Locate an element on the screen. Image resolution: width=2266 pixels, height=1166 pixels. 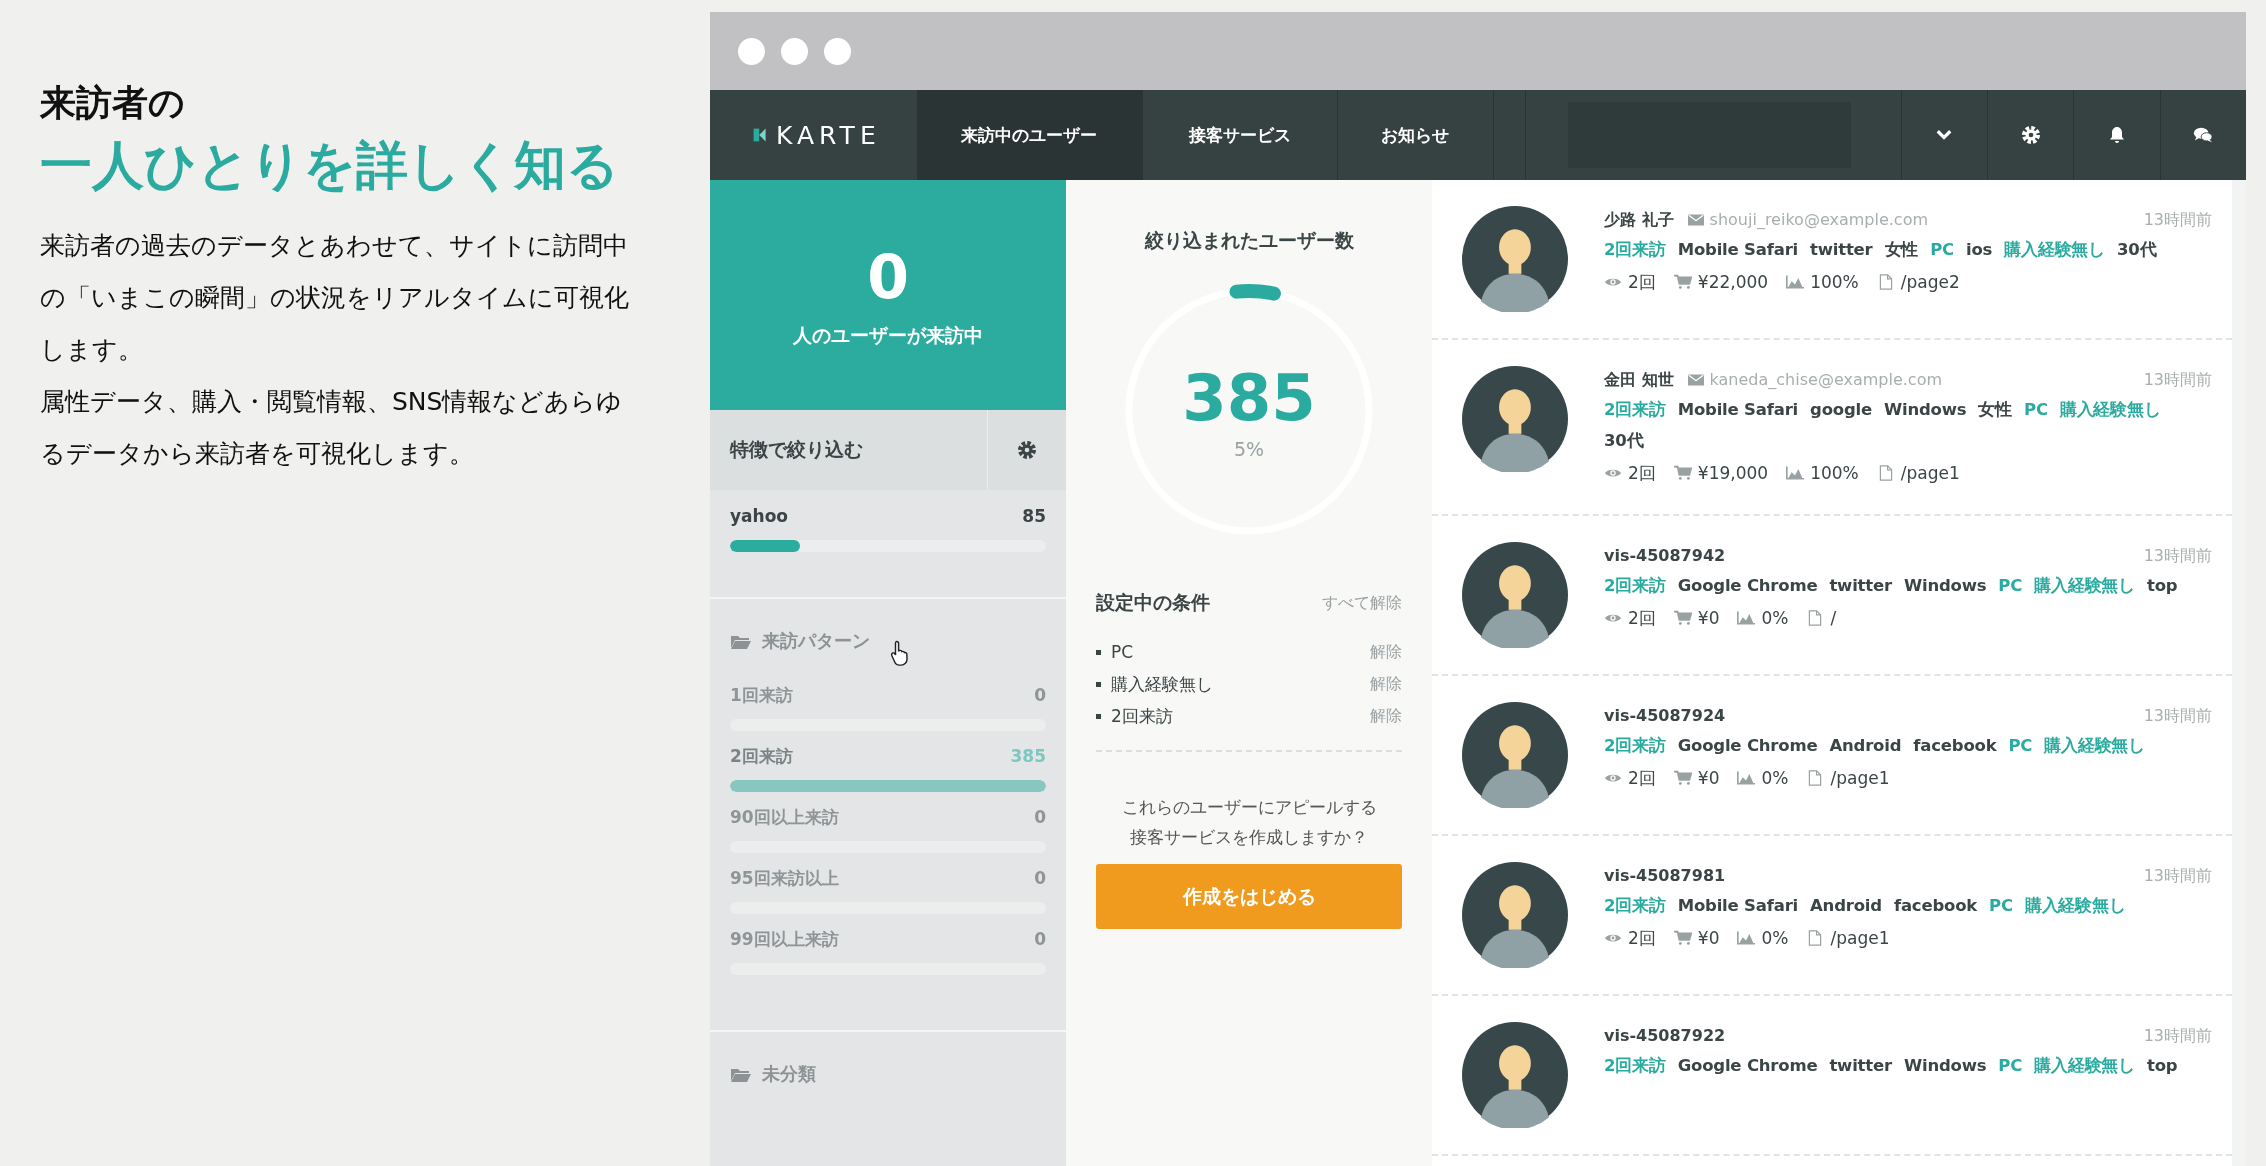
condition-label: 購入経験無し is located at coordinates (1162, 684).